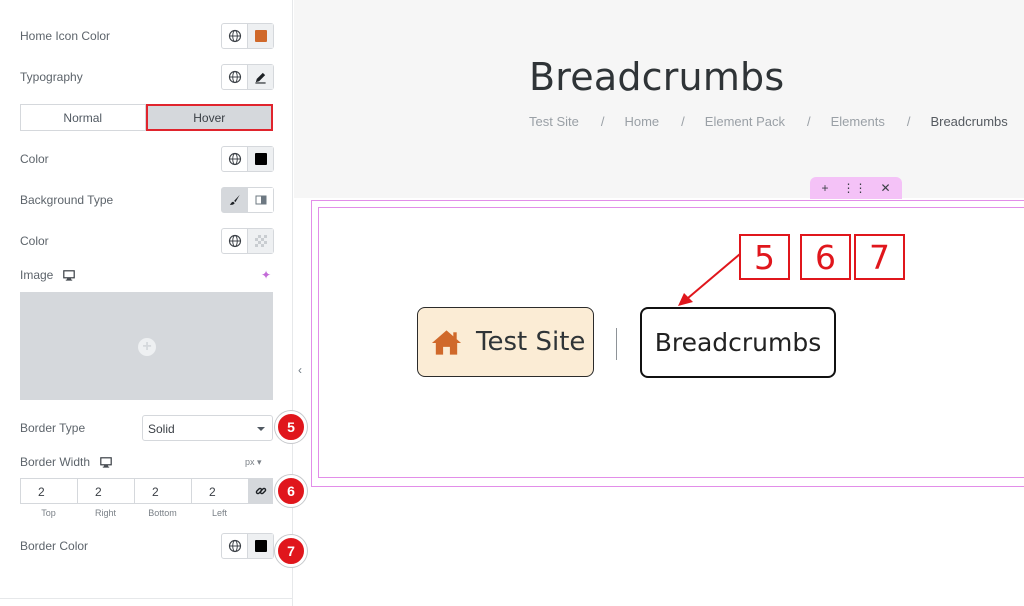 The image size is (1024, 606). What do you see at coordinates (969, 121) in the screenshot?
I see `breadcrumb-current: Breadcrumbs` at bounding box center [969, 121].